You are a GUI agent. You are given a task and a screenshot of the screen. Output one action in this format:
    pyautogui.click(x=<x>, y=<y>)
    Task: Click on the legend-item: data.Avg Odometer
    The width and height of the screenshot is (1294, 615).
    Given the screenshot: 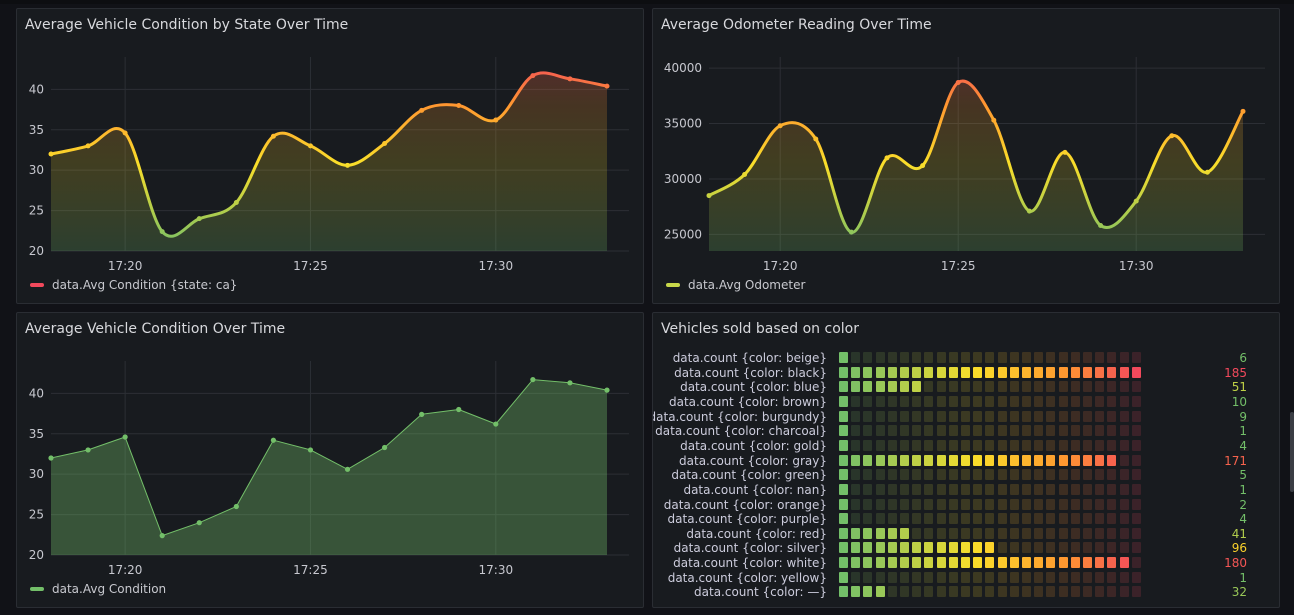 What is the action you would take?
    pyautogui.click(x=735, y=285)
    